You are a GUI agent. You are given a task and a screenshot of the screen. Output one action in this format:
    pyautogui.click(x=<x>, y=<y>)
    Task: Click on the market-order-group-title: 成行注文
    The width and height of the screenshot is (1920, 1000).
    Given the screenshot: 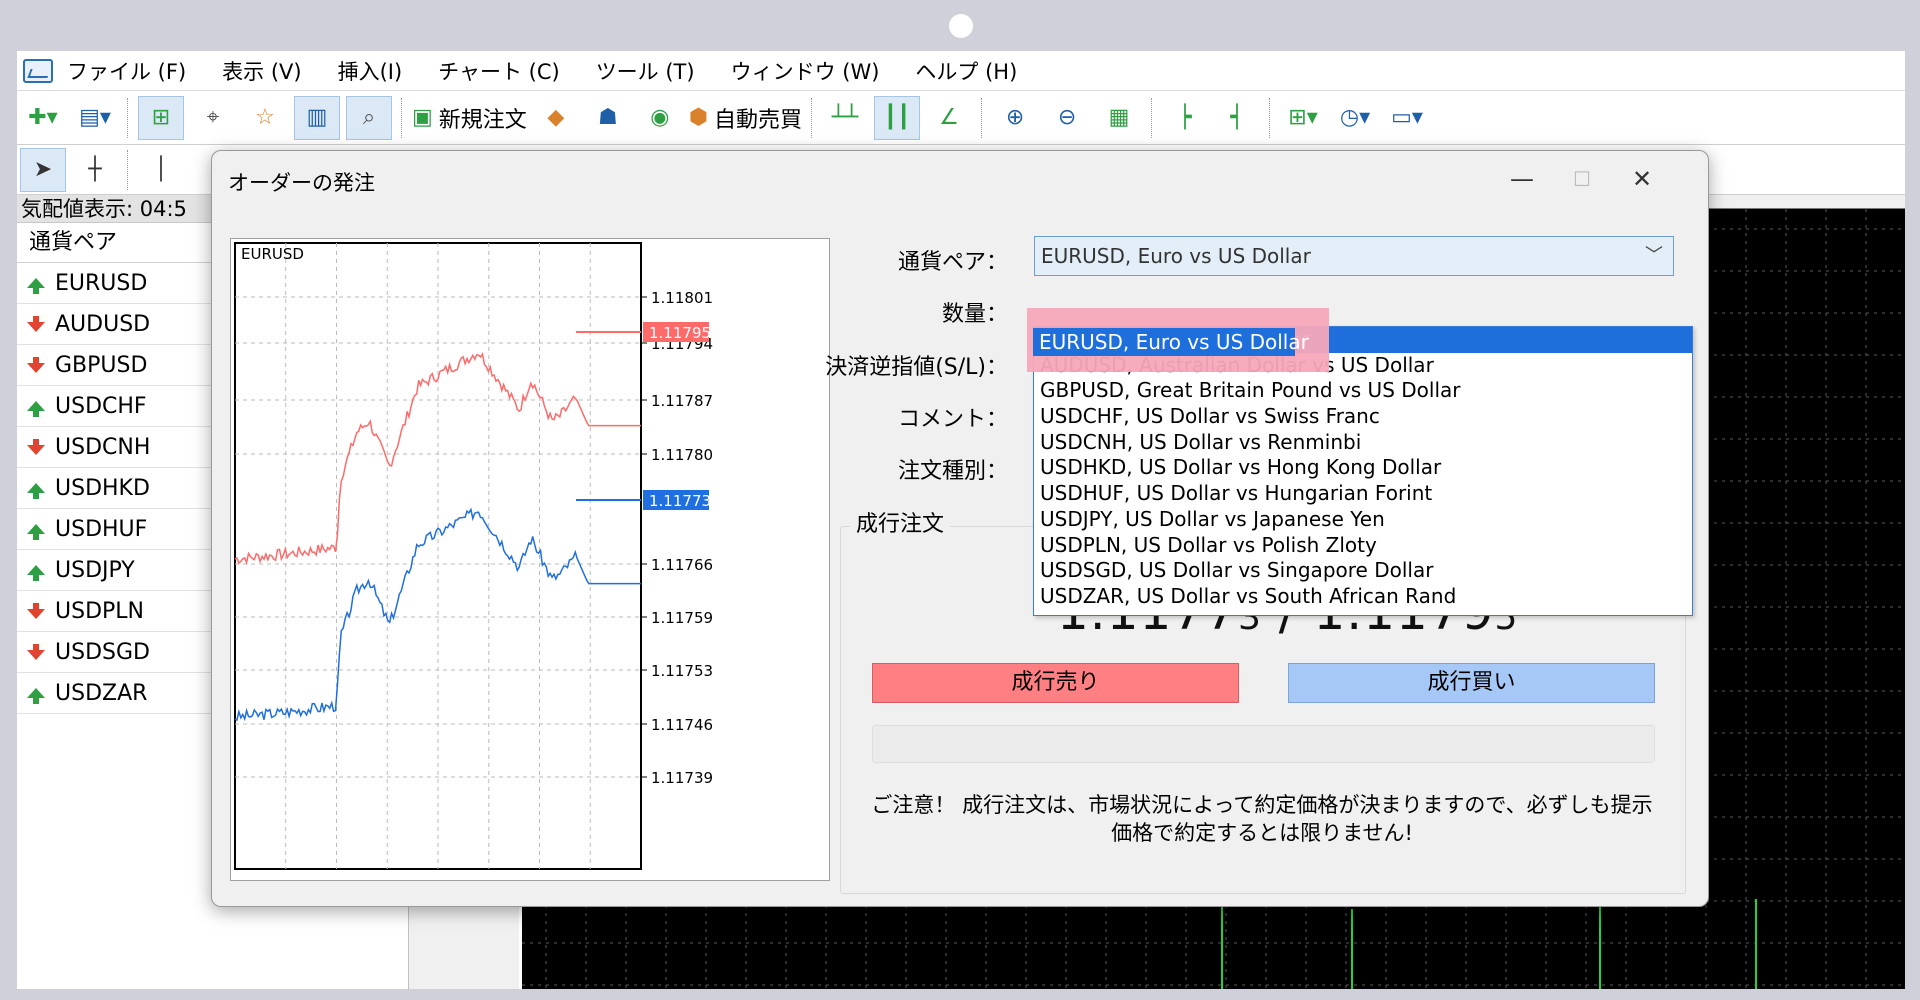 What is the action you would take?
    pyautogui.click(x=900, y=522)
    